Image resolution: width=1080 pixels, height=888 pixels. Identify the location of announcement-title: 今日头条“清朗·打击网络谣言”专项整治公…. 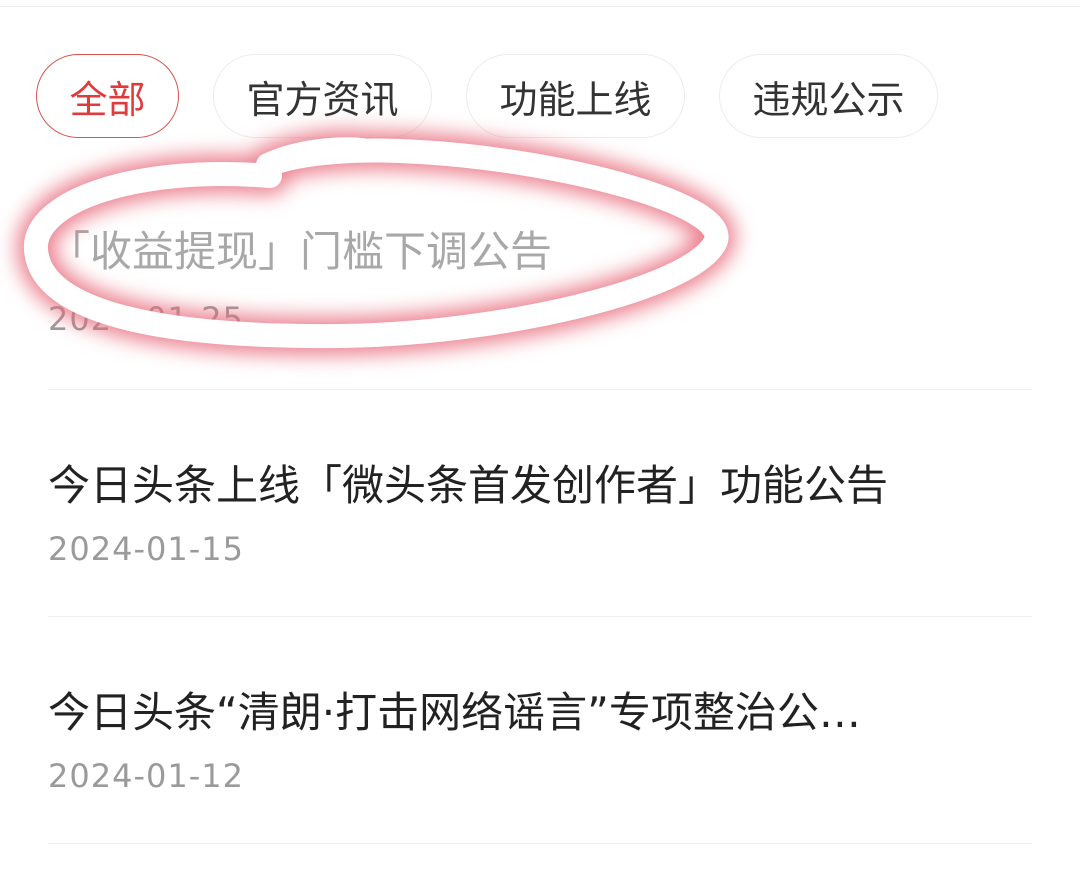
(454, 712).